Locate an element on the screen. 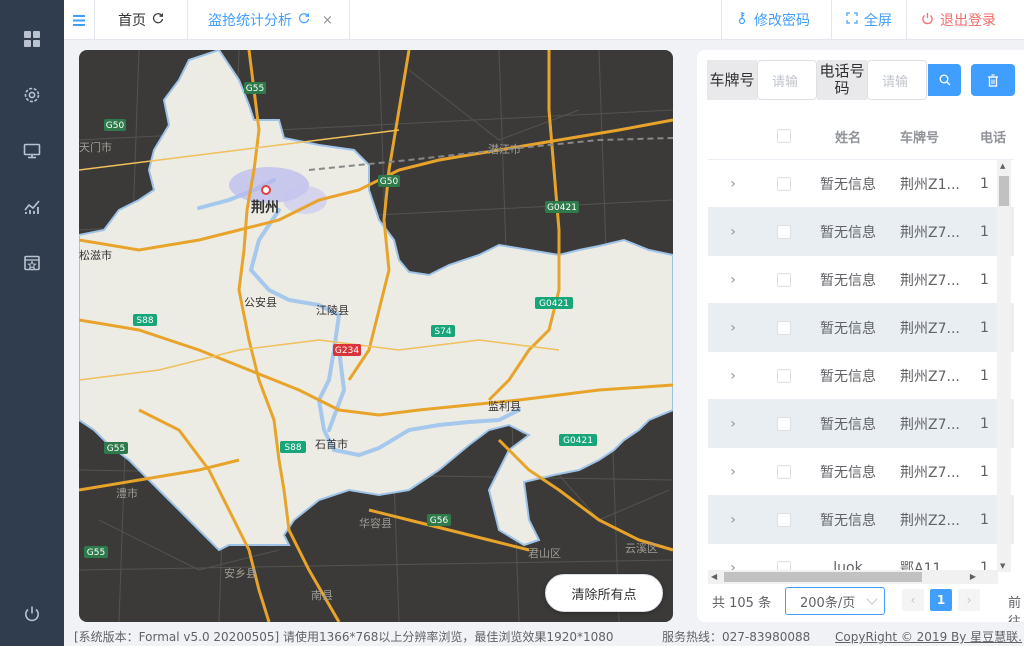 Image resolution: width=1024 pixels, height=646 pixels. city-label-songzi: 松滋市 is located at coordinates (95, 255).